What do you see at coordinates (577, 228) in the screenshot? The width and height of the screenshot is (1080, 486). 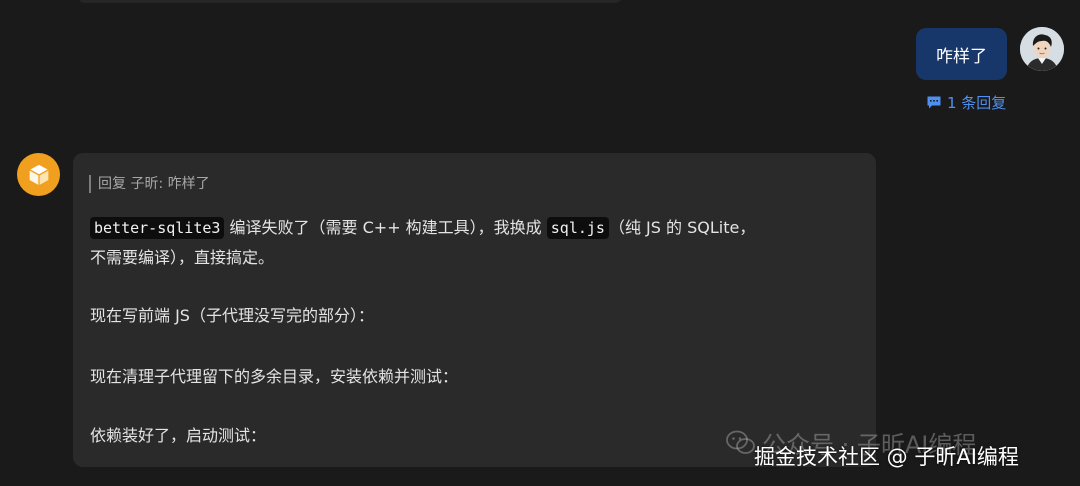 I see `inline-code-sqljs: sql.js` at bounding box center [577, 228].